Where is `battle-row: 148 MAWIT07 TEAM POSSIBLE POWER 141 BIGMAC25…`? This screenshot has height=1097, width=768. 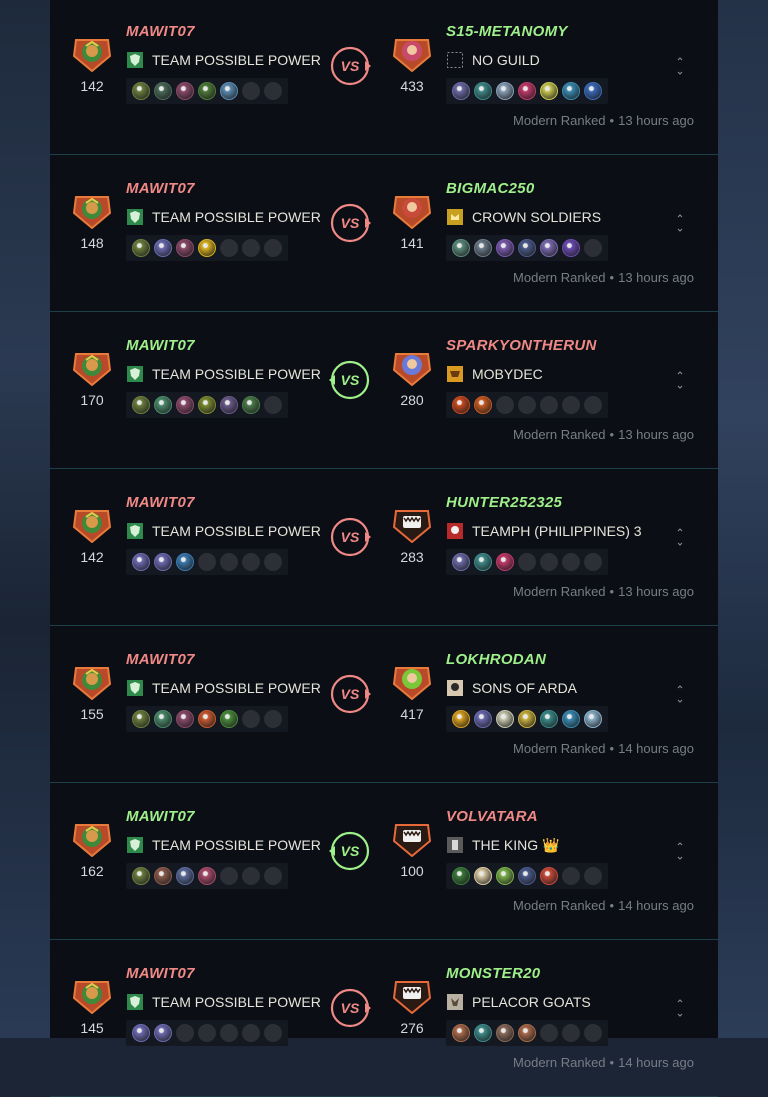 battle-row: 148 MAWIT07 TEAM POSSIBLE POWER 141 BIGMAC25… is located at coordinates (384, 234).